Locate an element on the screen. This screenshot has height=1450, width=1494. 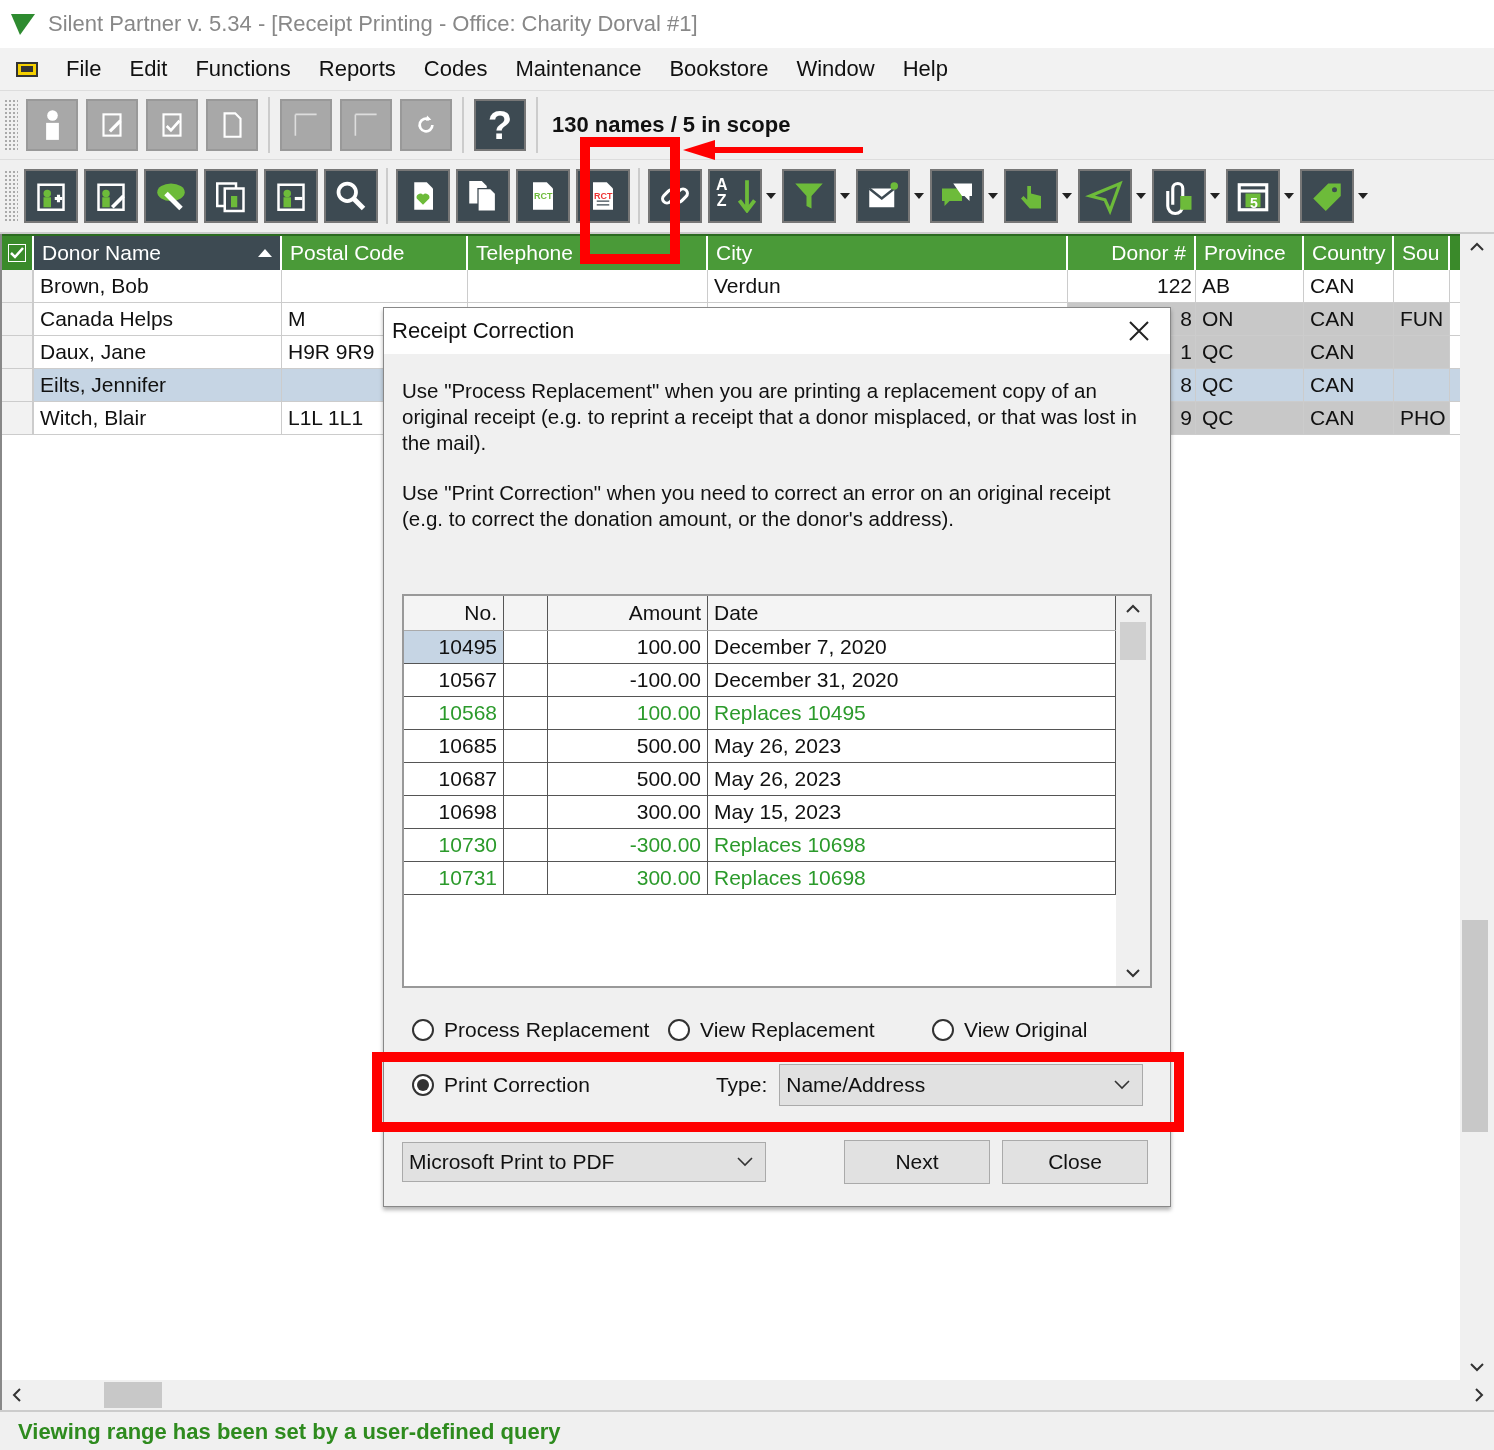
type-label: Type: is located at coordinates (741, 1085).